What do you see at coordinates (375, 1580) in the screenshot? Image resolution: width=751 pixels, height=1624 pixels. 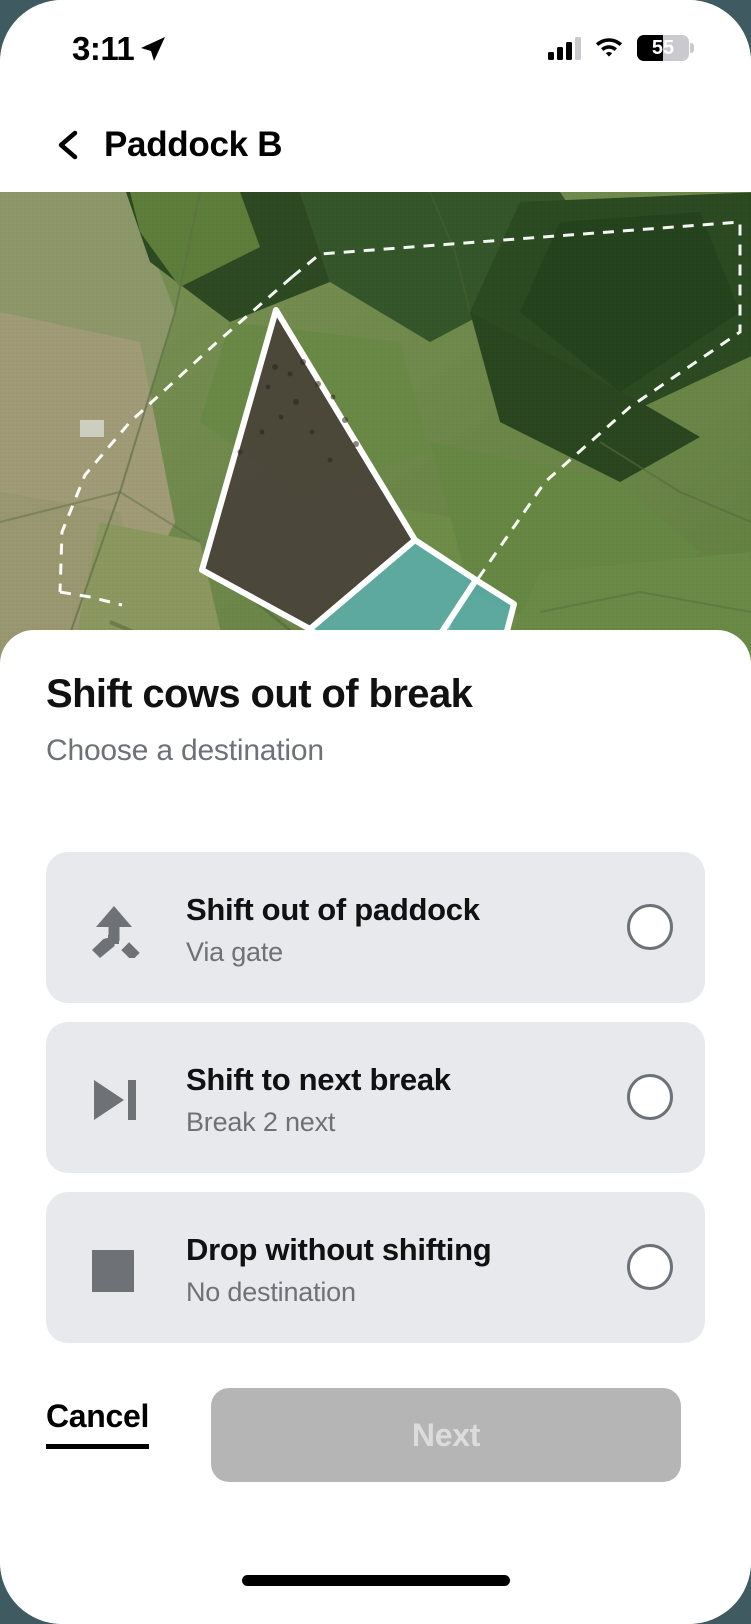 I see `home-indicator` at bounding box center [375, 1580].